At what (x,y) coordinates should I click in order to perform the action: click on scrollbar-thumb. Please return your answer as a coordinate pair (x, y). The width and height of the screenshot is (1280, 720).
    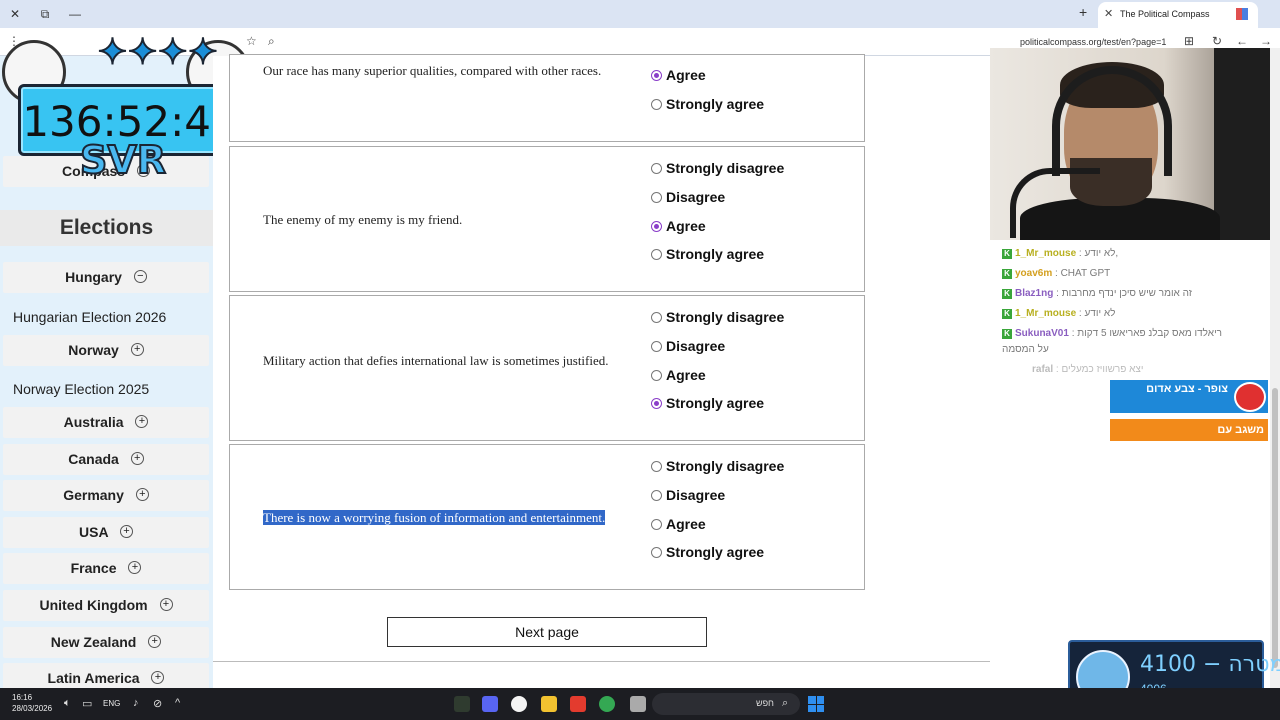
    Looking at the image, I should click on (1275, 528).